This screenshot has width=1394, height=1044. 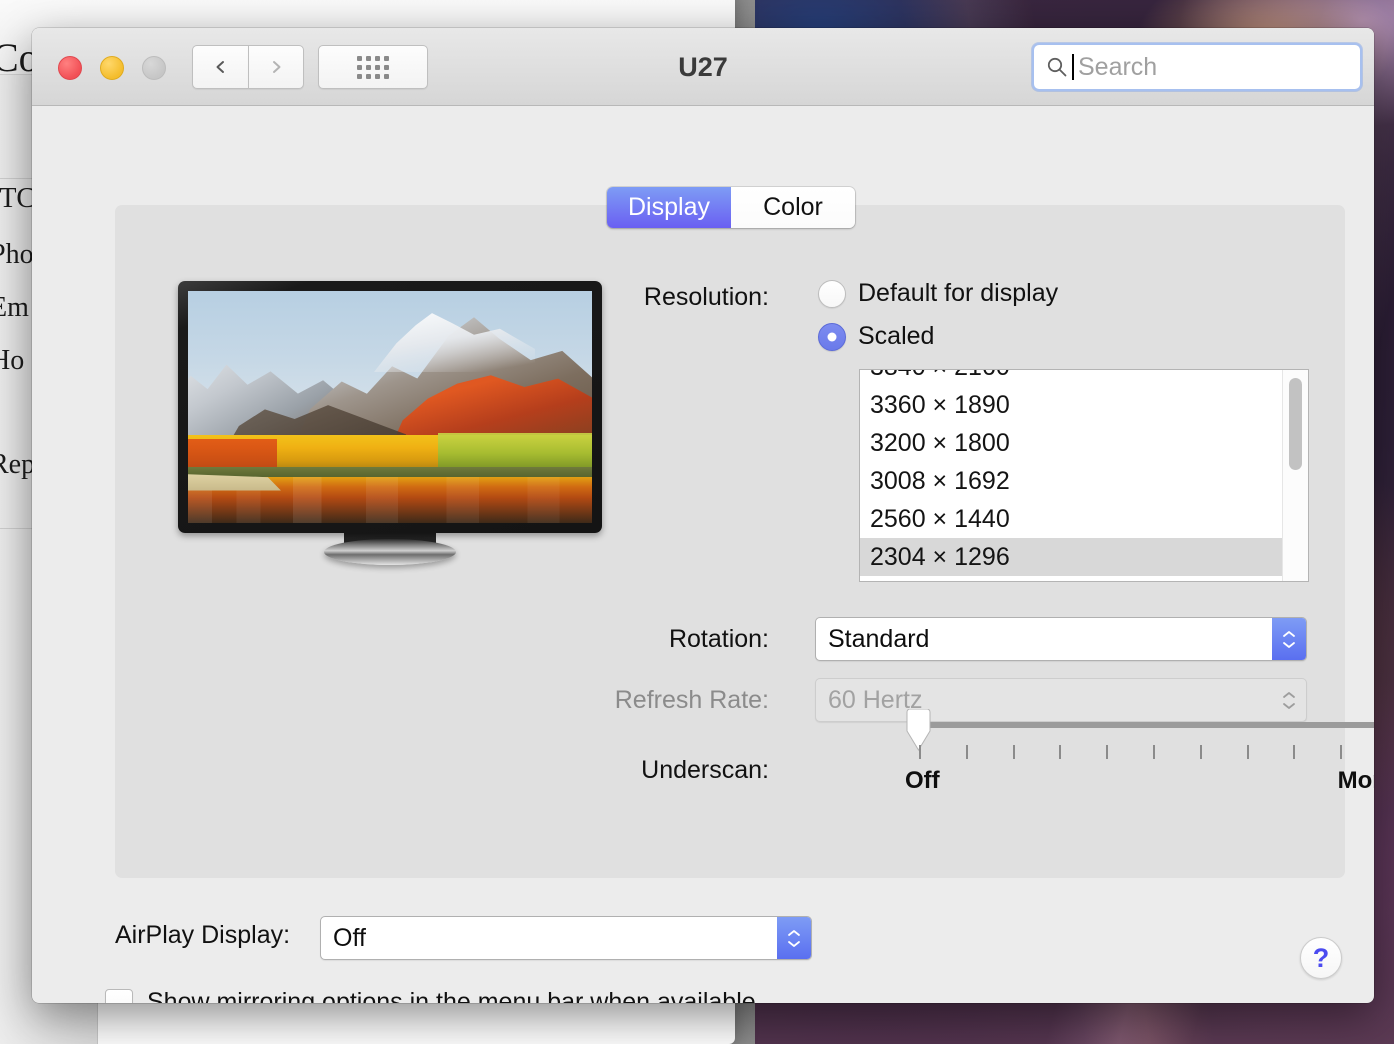 I want to click on display-preview, so click(x=390, y=423).